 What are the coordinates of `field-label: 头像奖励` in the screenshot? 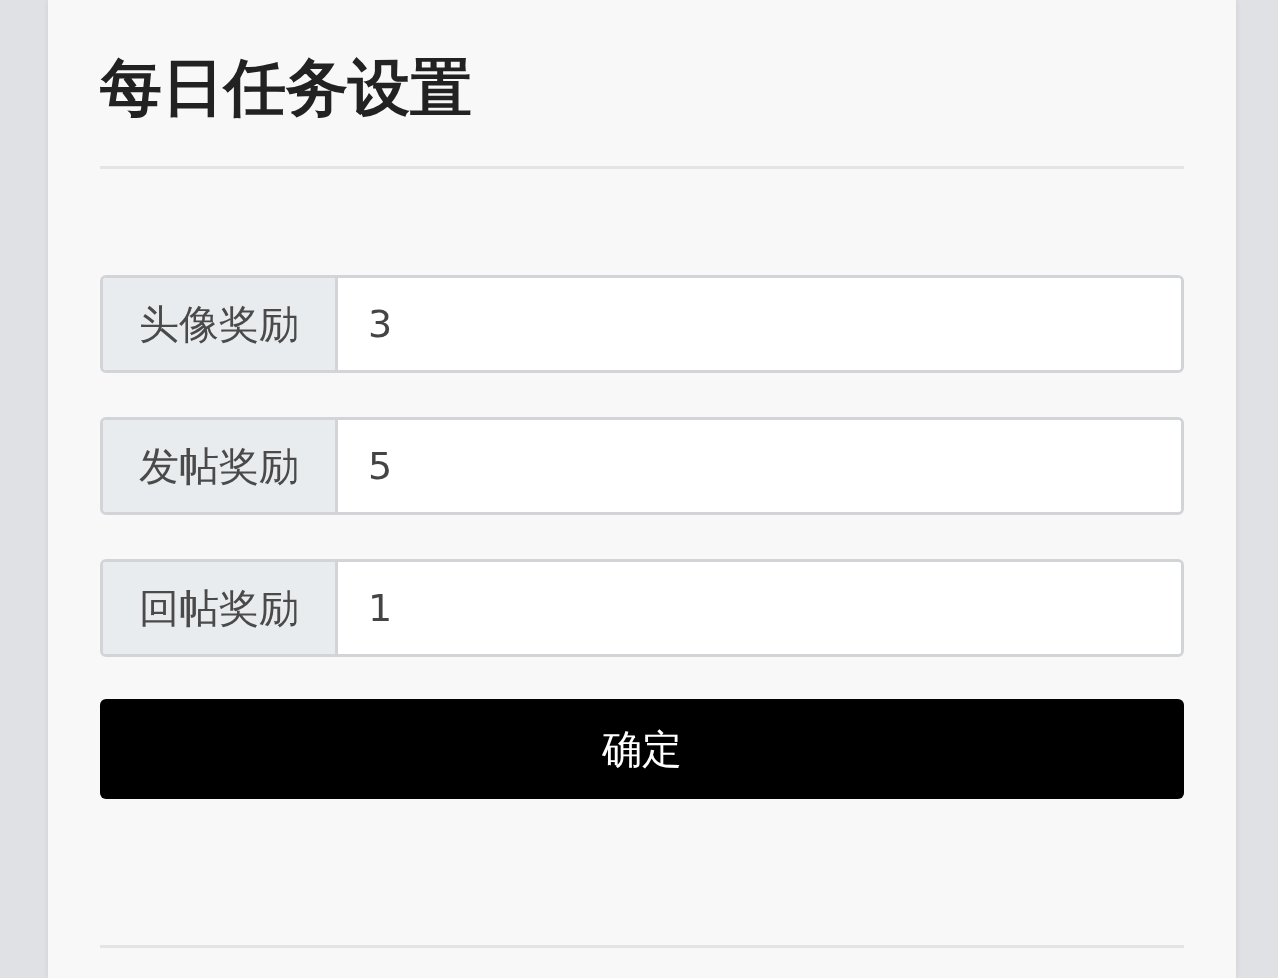 It's located at (220, 324).